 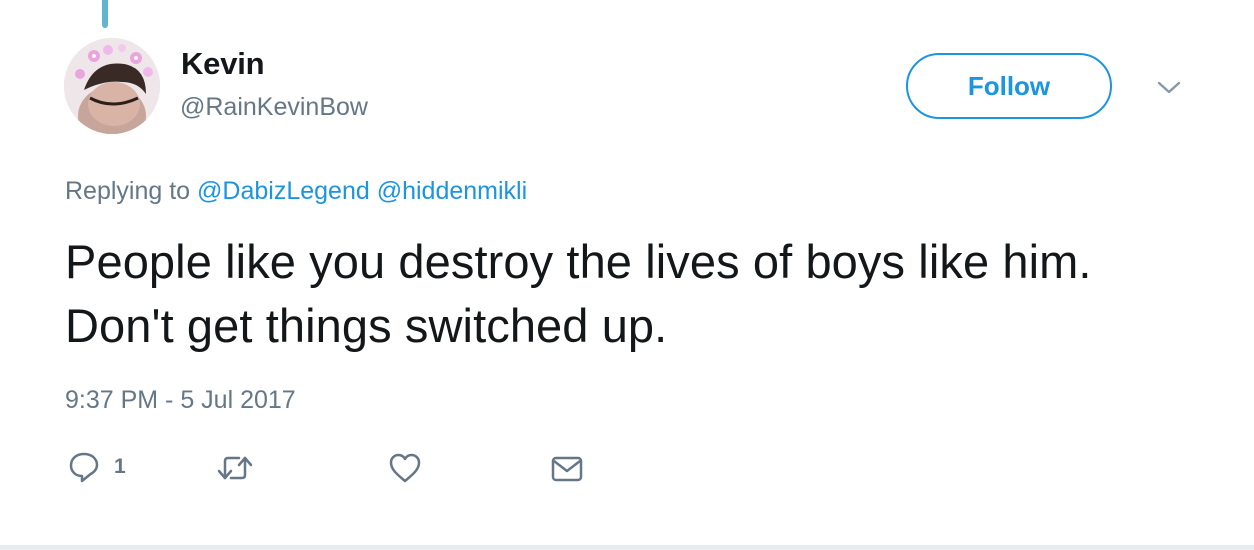 What do you see at coordinates (128, 191) in the screenshot?
I see `replying-to-label: Replying to` at bounding box center [128, 191].